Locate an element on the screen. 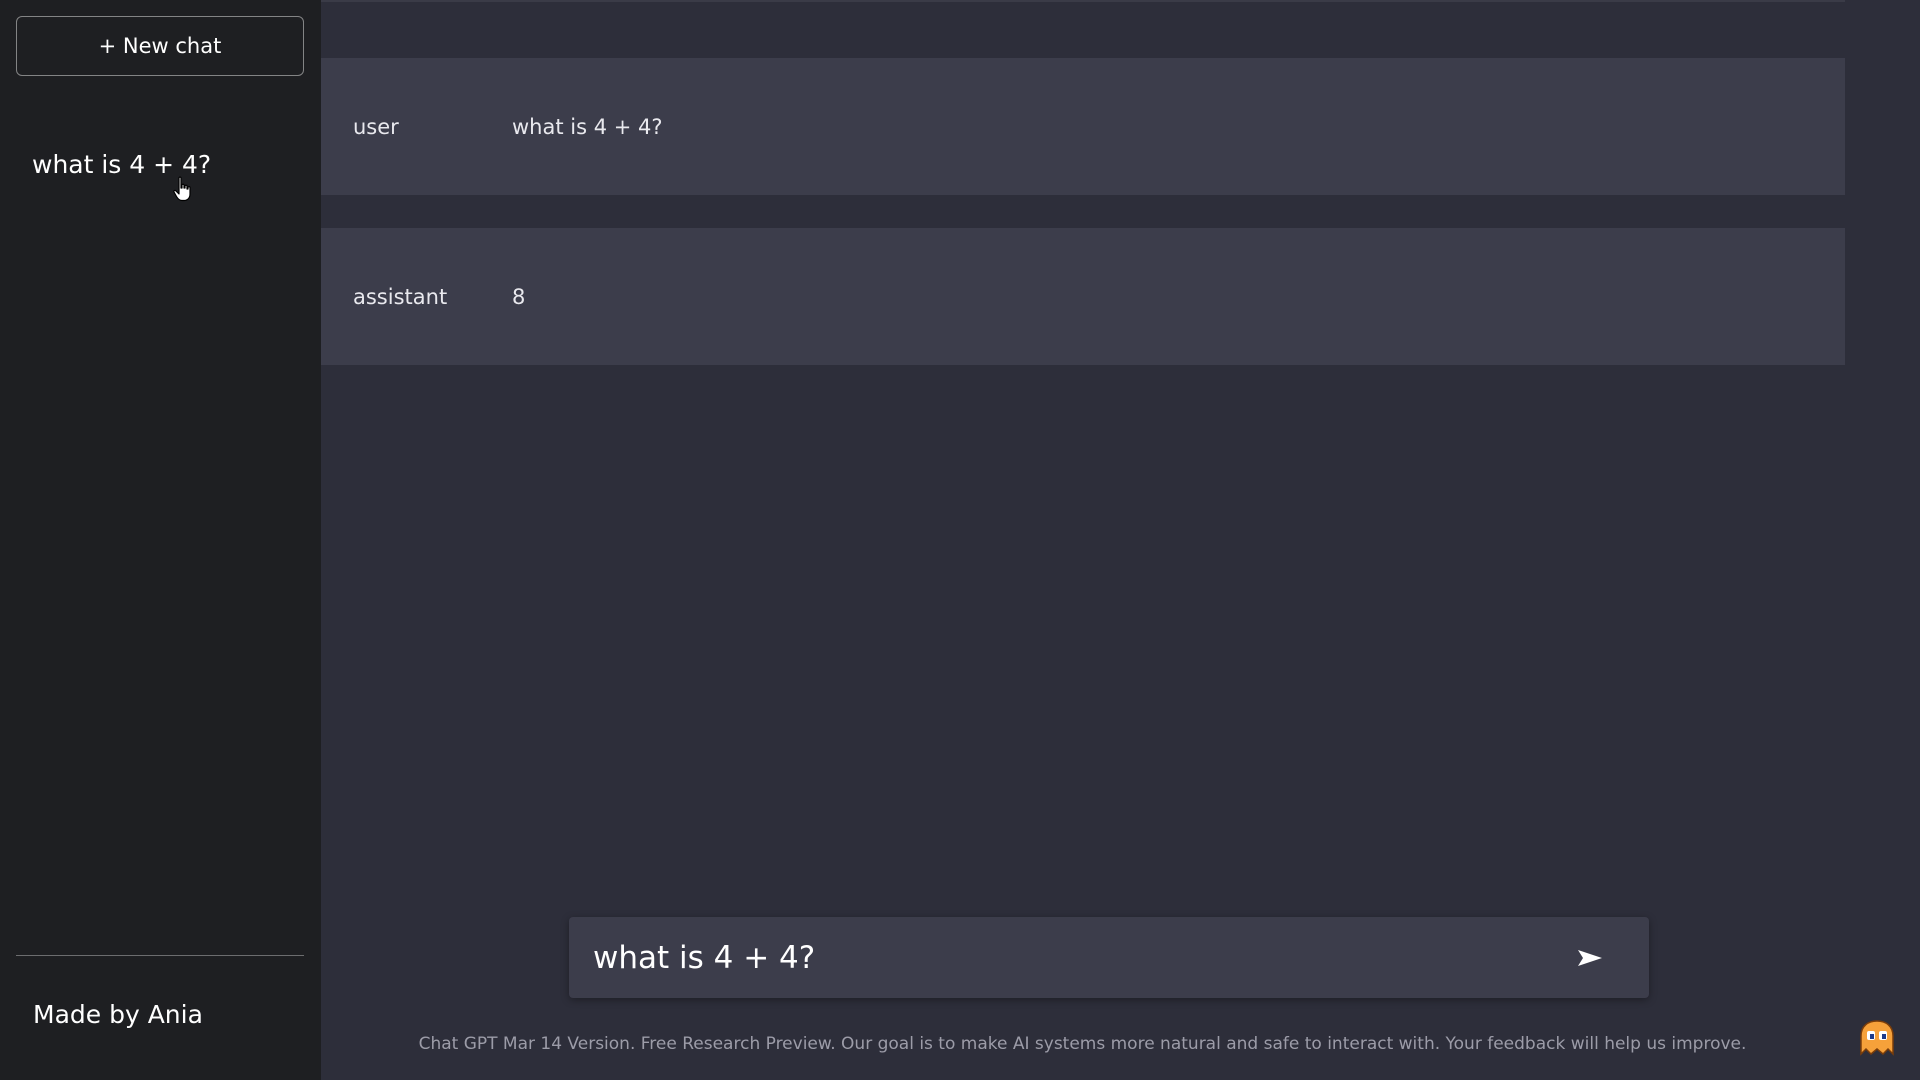  chat-history-list: what is 4 + 4? is located at coordinates (162, 176).